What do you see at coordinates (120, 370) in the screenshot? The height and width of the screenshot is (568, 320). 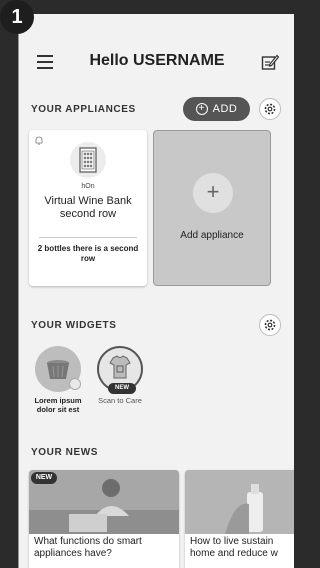 I see `widget-icon-circle: NEW` at bounding box center [120, 370].